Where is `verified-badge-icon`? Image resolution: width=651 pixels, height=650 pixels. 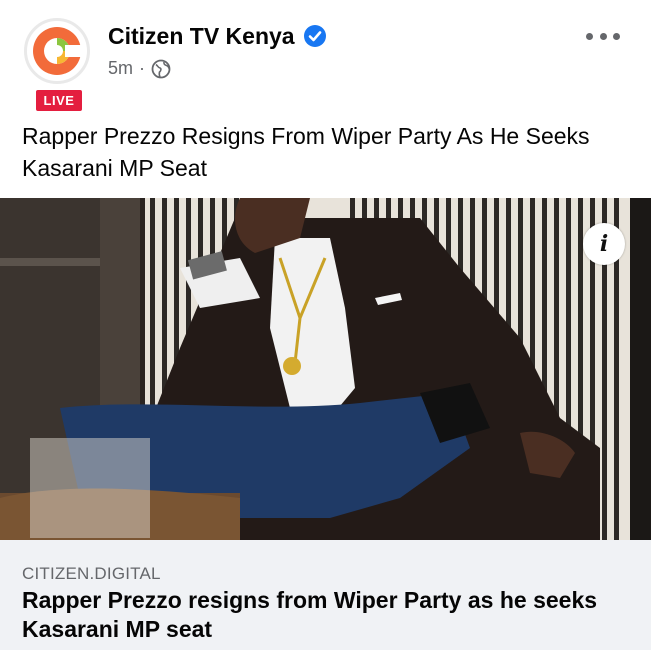 verified-badge-icon is located at coordinates (315, 36).